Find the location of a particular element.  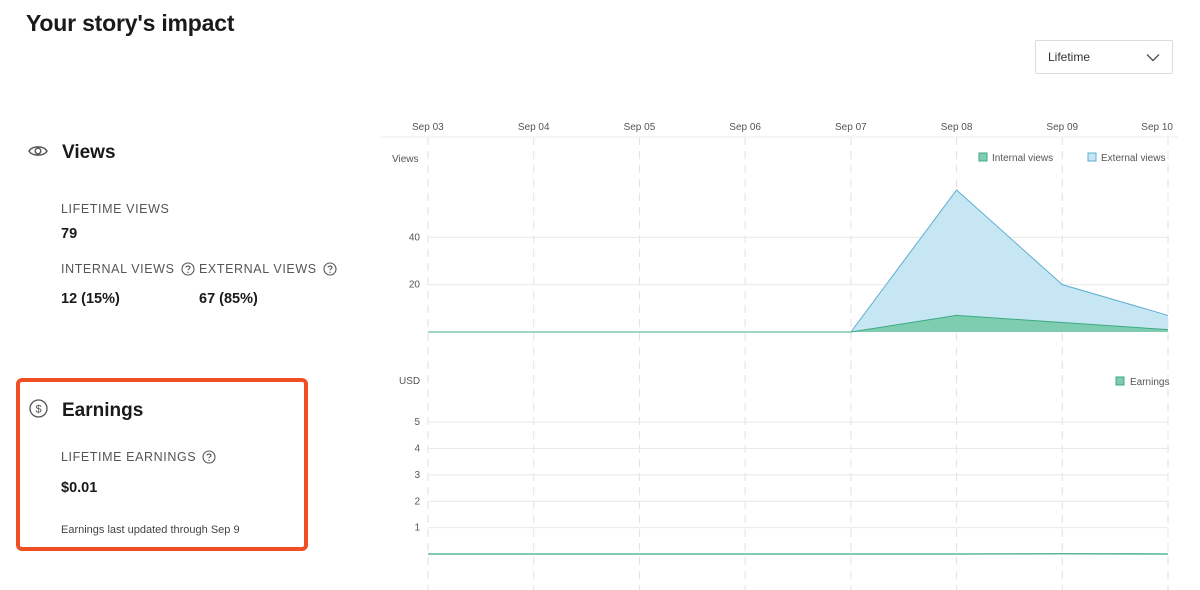

earnings-updated-note: Earnings last updated through Sep 9 is located at coordinates (150, 530).